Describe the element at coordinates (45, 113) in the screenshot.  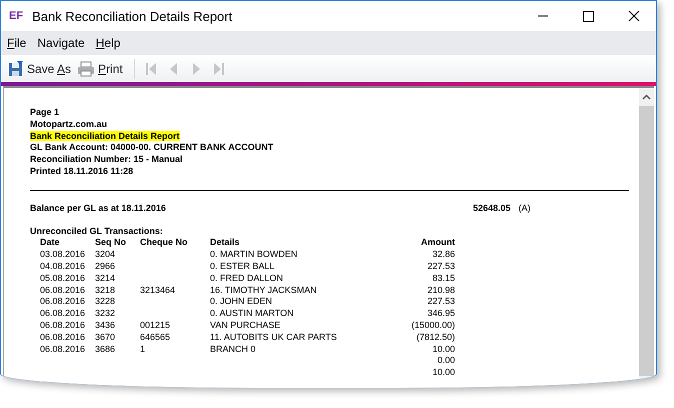
I see `page-number: Page 1` at that location.